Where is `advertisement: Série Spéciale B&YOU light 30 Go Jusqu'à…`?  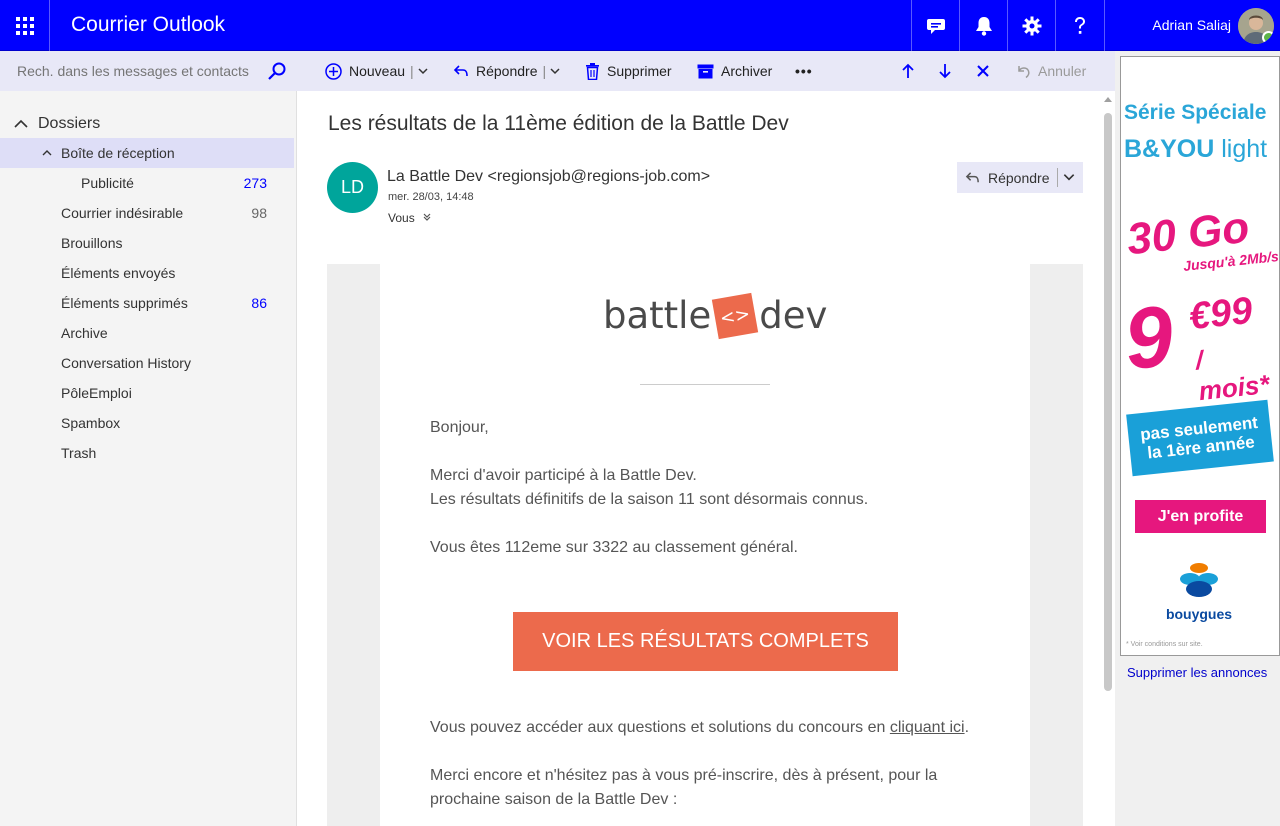 advertisement: Série Spéciale B&YOU light 30 Go Jusqu'à… is located at coordinates (1200, 356).